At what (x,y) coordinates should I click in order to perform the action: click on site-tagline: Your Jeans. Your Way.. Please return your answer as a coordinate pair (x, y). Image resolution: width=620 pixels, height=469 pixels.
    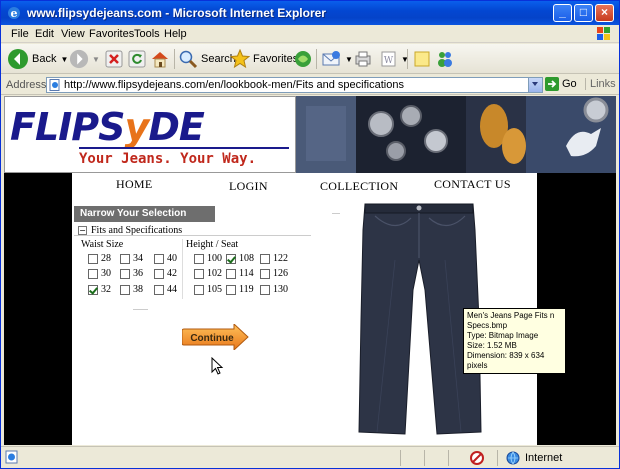
    Looking at the image, I should click on (168, 159).